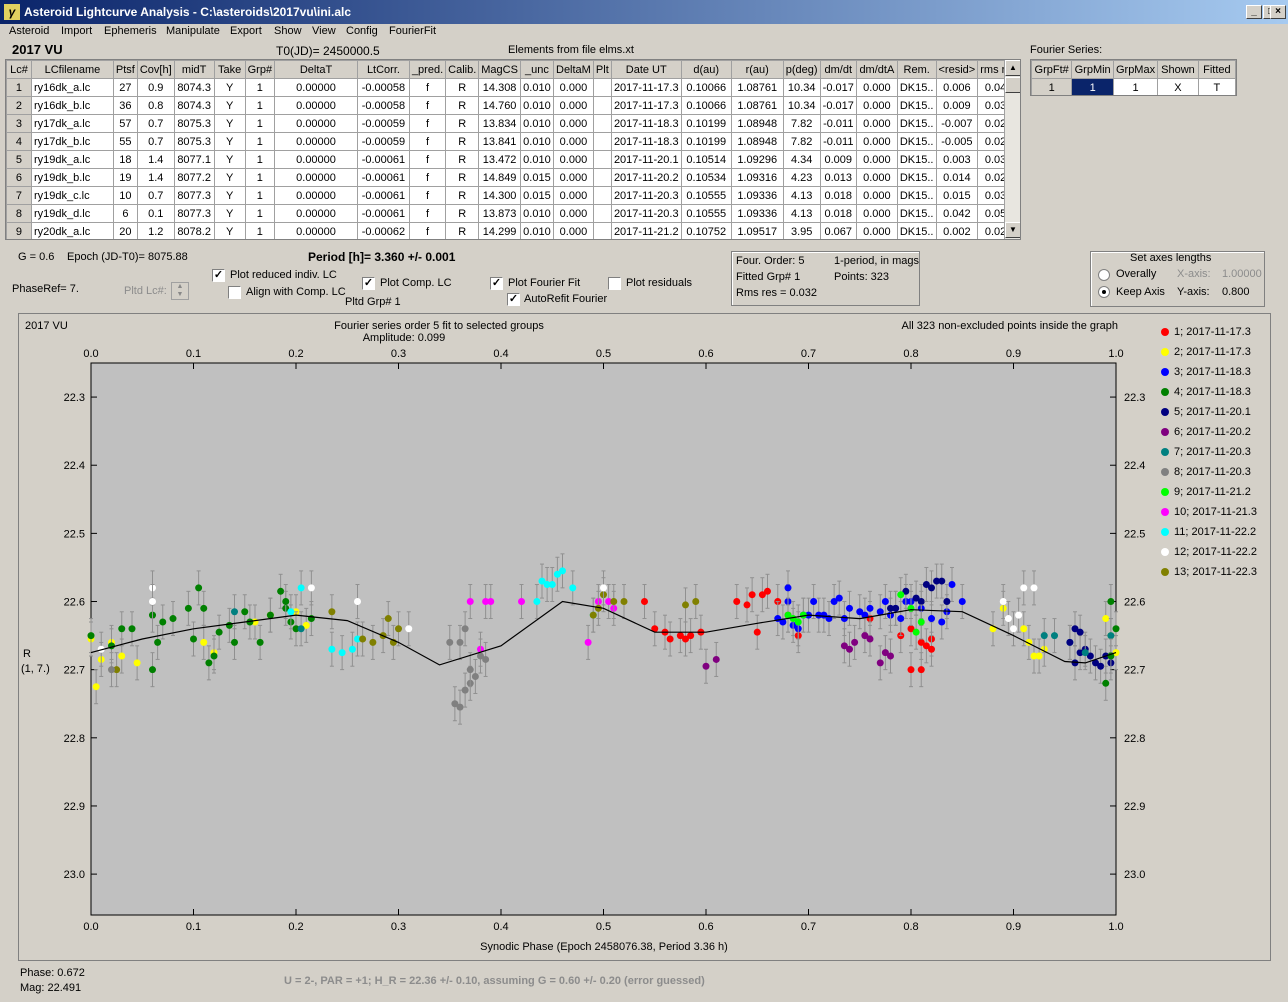 This screenshot has width=1288, height=1002. Describe the element at coordinates (19, 123) in the screenshot. I see `row-number: 3` at that location.